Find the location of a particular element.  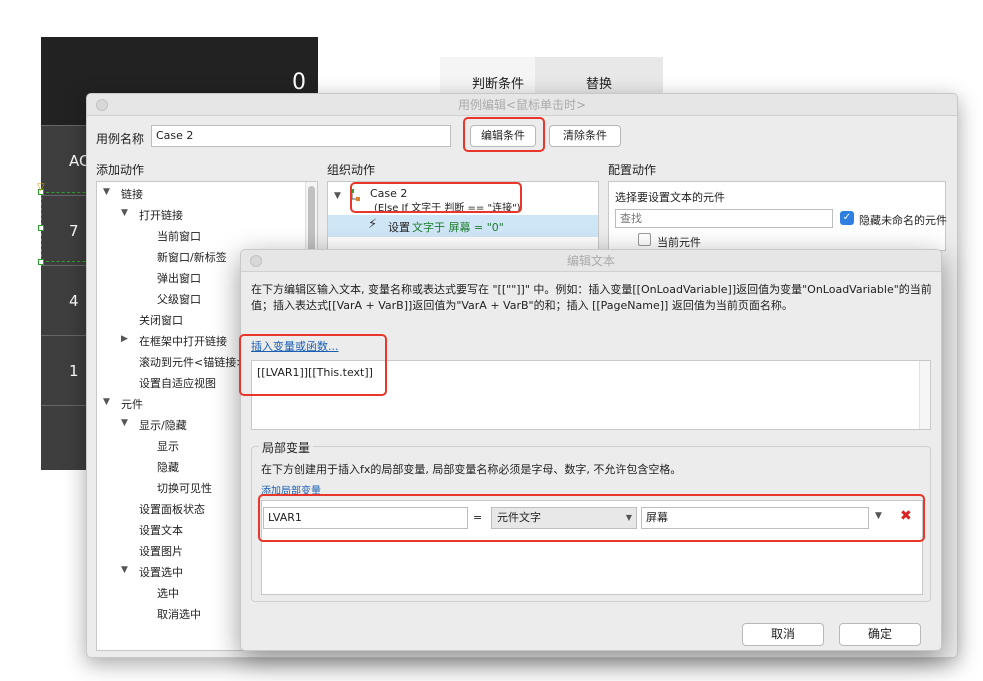

tree-item-open-in-frame: 在框架中打开链接 is located at coordinates (183, 341).